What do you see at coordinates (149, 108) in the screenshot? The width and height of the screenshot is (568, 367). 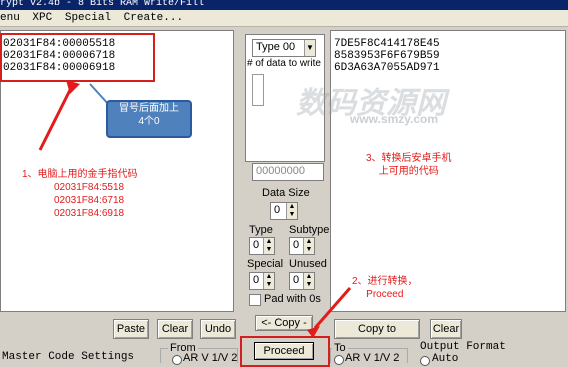 I see `callout-line-1: 冒号后面加上` at bounding box center [149, 108].